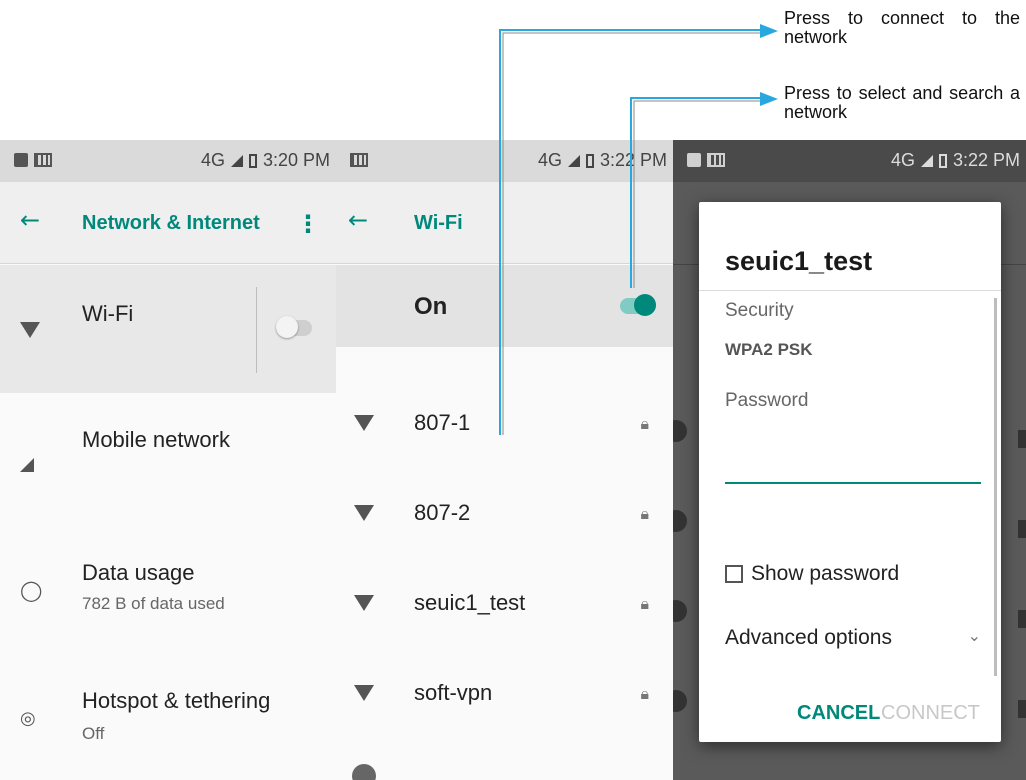 The width and height of the screenshot is (1026, 780). Describe the element at coordinates (470, 602) in the screenshot. I see `wifi-network-name: seuic1_test` at that location.